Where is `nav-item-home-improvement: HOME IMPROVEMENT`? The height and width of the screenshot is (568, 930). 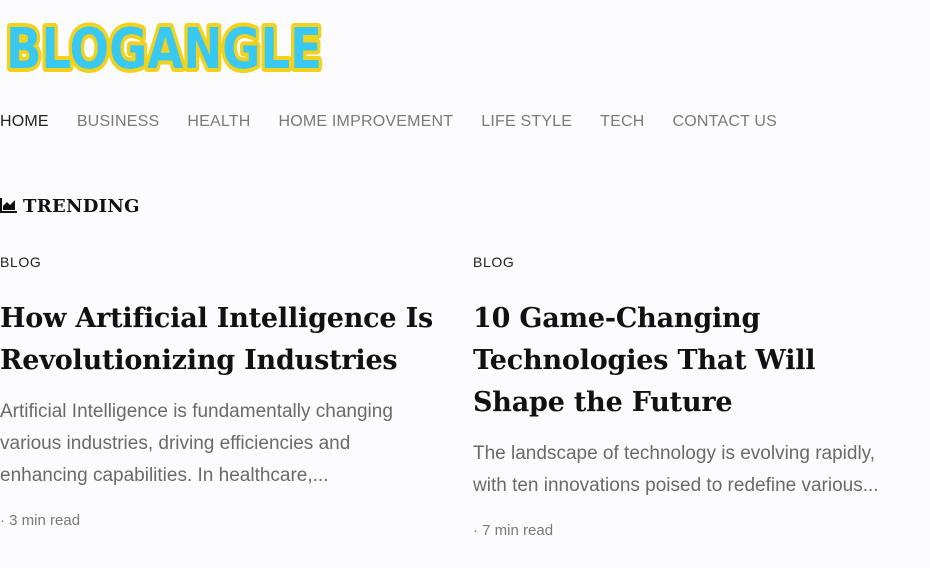 nav-item-home-improvement: HOME IMPROVEMENT is located at coordinates (365, 122).